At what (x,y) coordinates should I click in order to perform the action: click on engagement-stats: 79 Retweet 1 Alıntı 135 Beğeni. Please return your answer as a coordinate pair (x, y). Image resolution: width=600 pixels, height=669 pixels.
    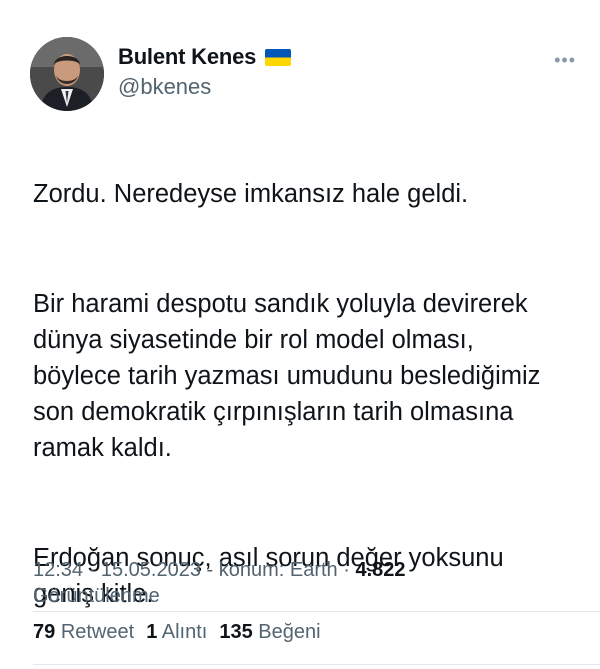
    Looking at the image, I should click on (177, 632).